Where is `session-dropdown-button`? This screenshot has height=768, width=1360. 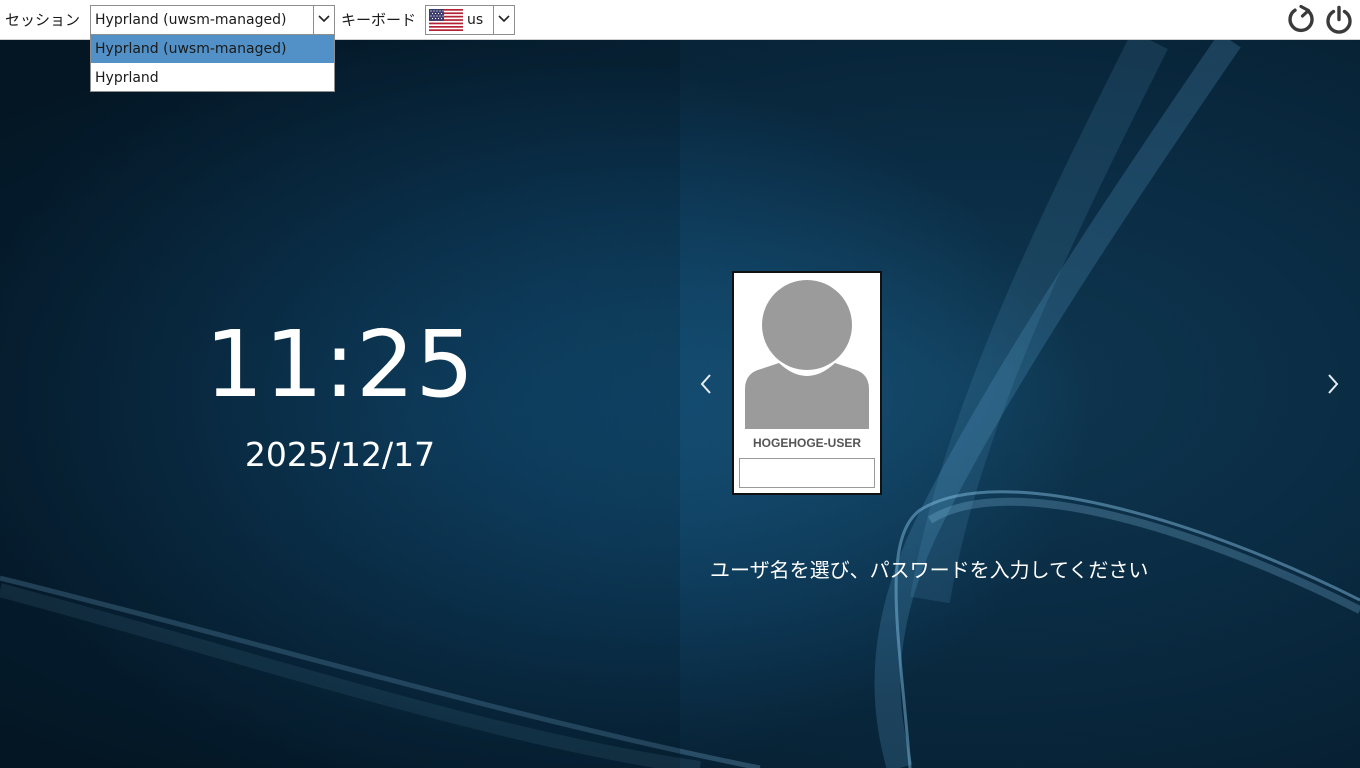
session-dropdown-button is located at coordinates (323, 20).